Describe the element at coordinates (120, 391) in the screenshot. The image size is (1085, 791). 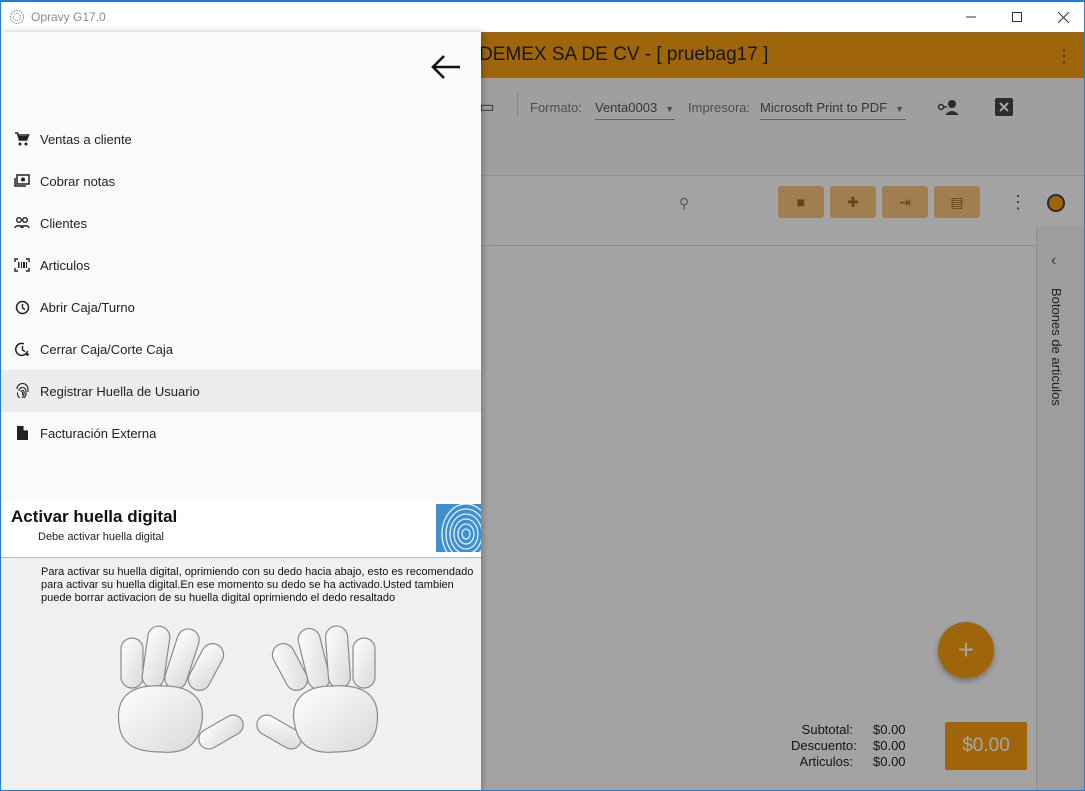
I see `menu-item-label: Registrar Huella de Usuario` at that location.